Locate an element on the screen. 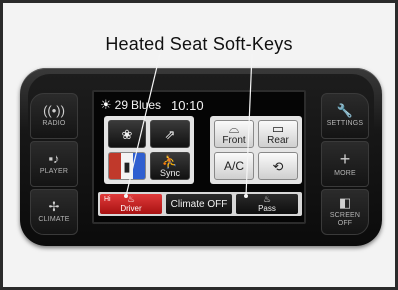 This screenshot has height=290, width=398. bottom-softkey-bar: Hi ♨ Driver Climate OFF ♨ Pass is located at coordinates (200, 204).